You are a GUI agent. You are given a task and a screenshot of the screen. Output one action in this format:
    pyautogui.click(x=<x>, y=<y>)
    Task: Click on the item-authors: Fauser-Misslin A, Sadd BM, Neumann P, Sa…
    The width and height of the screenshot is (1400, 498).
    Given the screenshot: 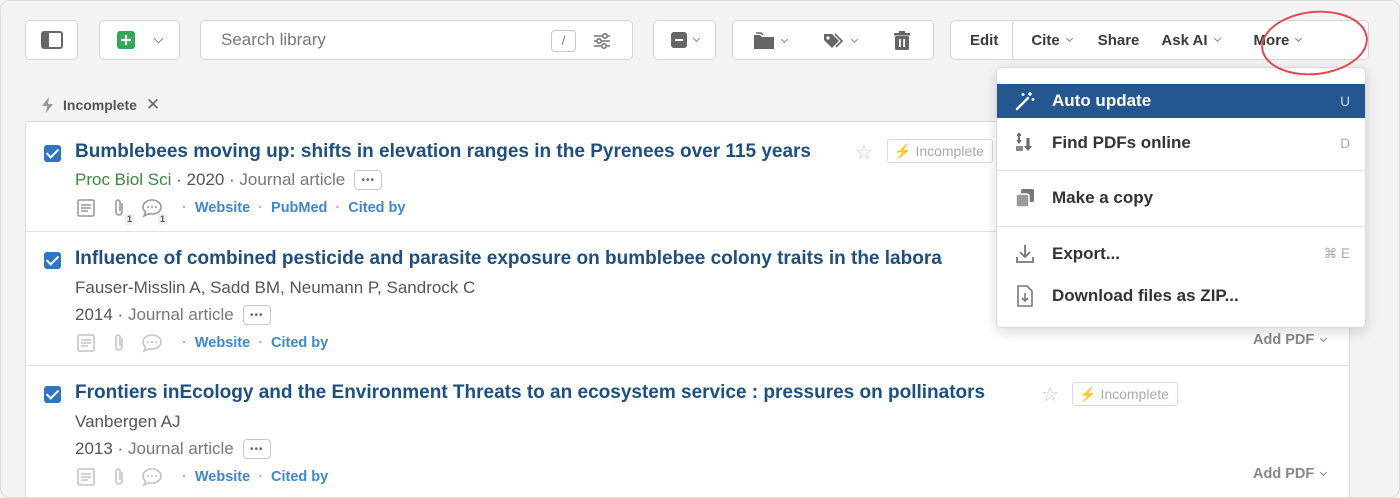 What is the action you would take?
    pyautogui.click(x=275, y=288)
    